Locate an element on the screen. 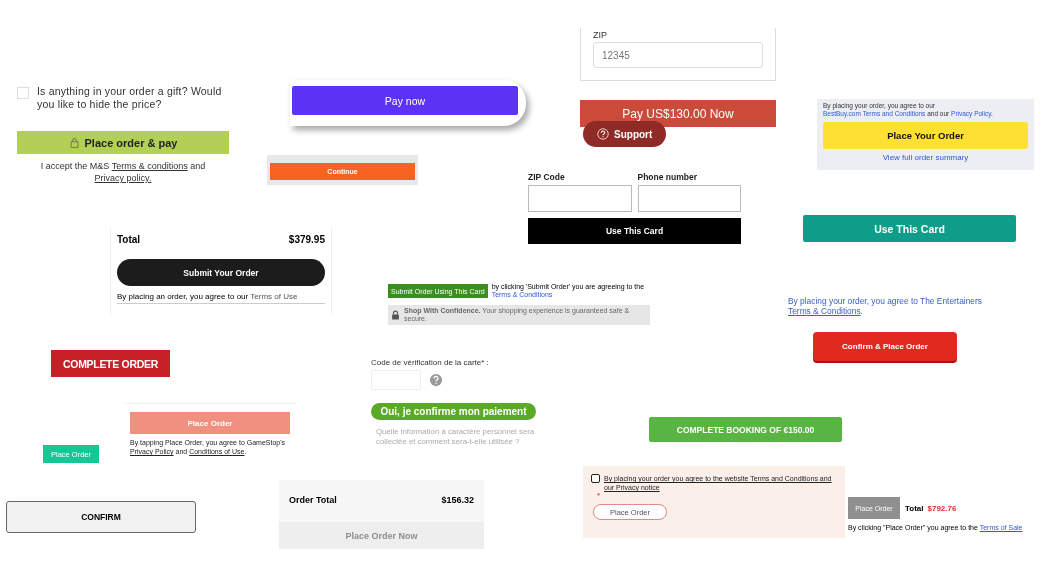 This screenshot has width=1049, height=569. total-amount: $792.76 is located at coordinates (942, 508).